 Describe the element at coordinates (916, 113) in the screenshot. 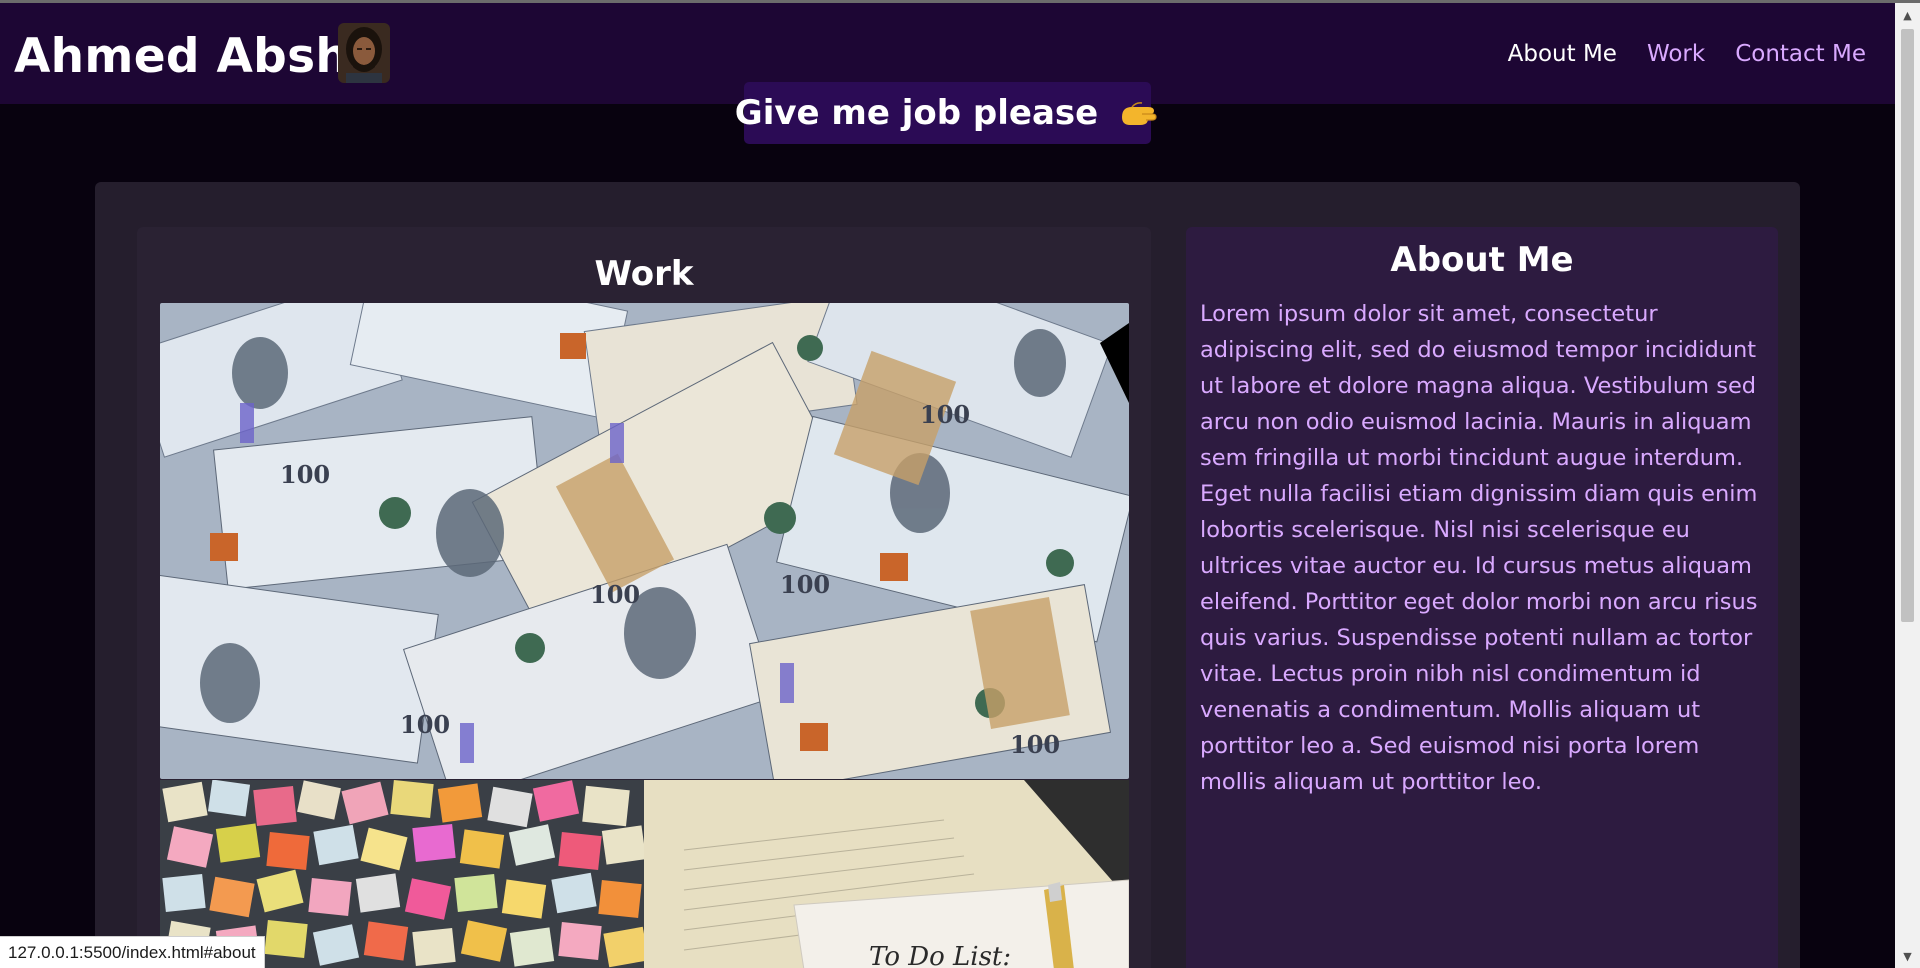

I see `give-me-job-label: Give me job please` at that location.